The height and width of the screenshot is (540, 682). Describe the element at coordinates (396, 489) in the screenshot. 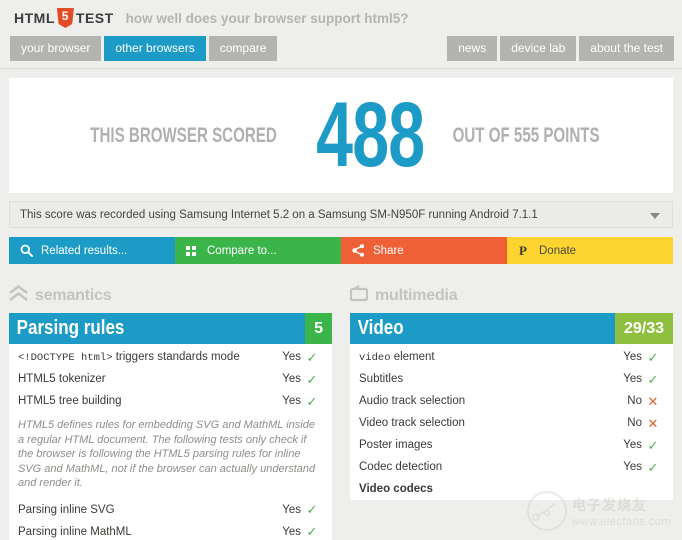

I see `row-label: Video codecs` at that location.